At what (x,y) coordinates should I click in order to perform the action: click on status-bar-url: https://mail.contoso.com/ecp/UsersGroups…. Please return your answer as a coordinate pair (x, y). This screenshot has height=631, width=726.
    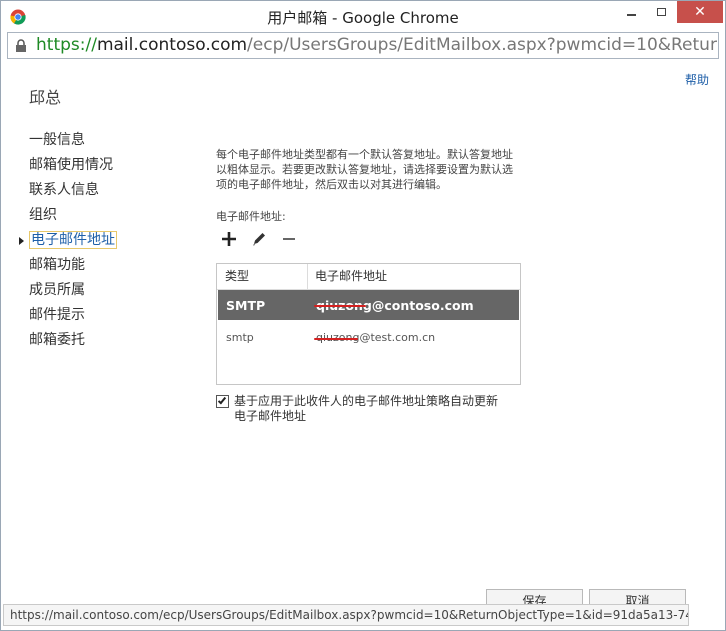
    Looking at the image, I should click on (346, 615).